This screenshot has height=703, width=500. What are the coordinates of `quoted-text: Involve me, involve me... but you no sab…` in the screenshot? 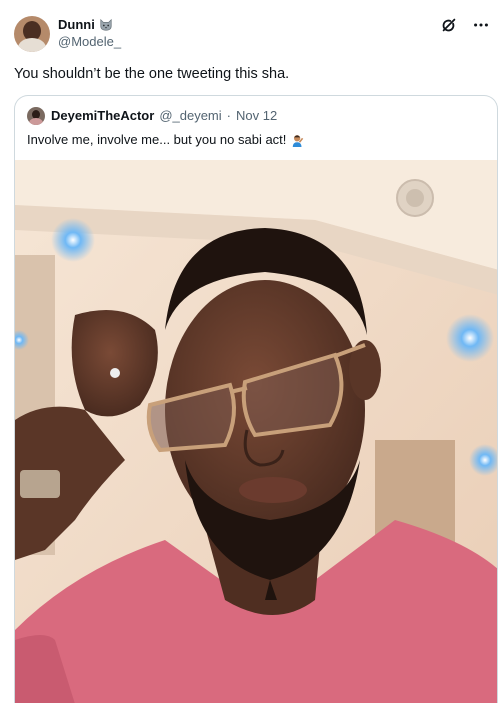 It's located at (157, 139).